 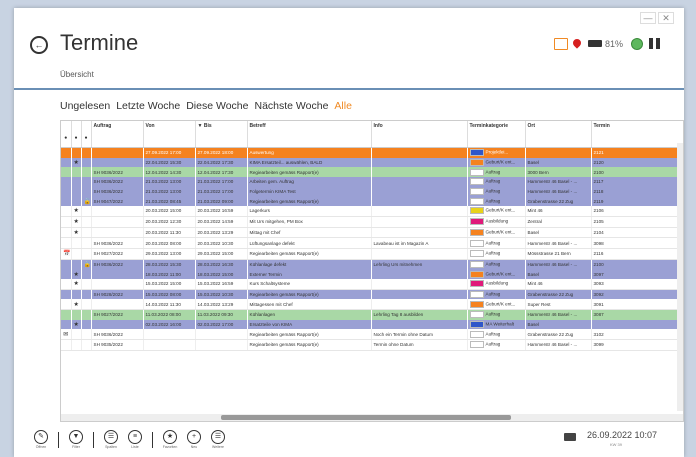 I want to click on table-cell: Kurs Schaltsysteme, so click(x=309, y=284).